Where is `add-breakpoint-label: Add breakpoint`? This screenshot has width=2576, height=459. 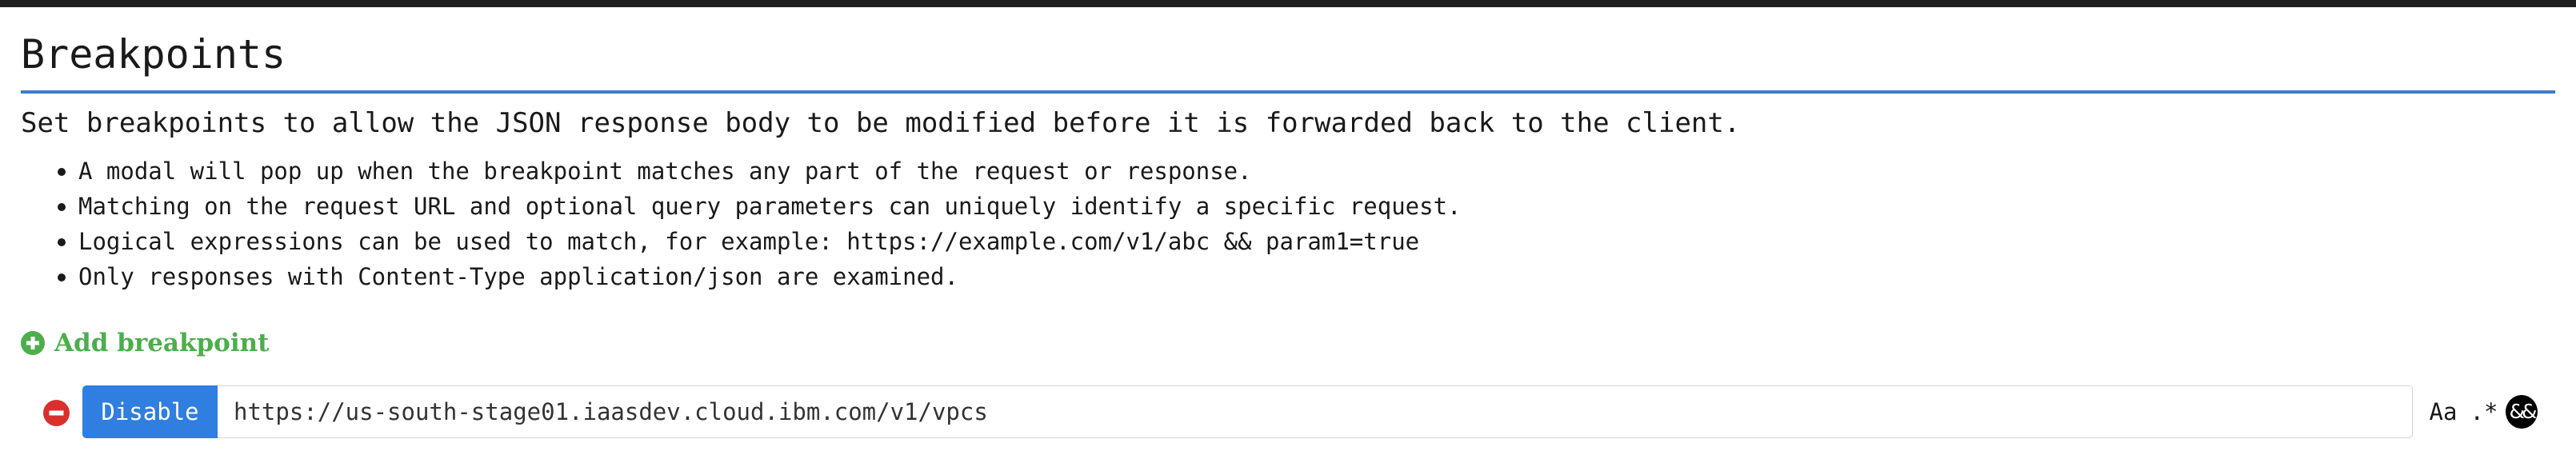 add-breakpoint-label: Add breakpoint is located at coordinates (162, 343).